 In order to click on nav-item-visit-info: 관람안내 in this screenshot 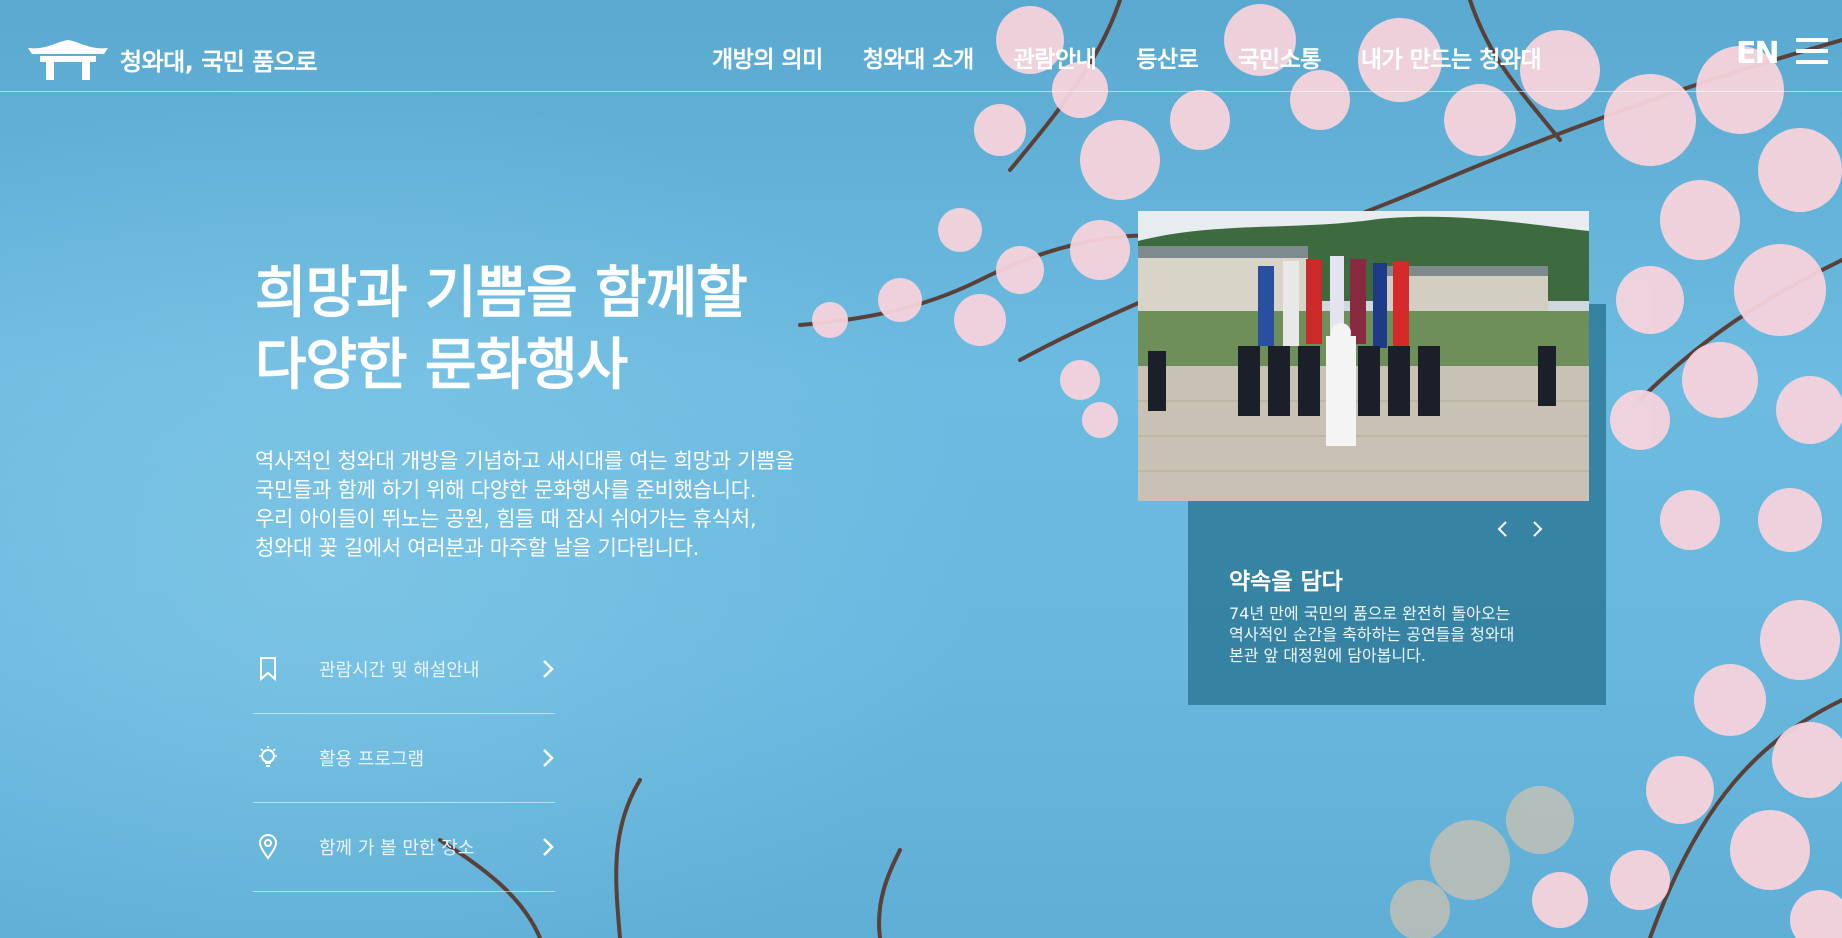, I will do `click(1055, 57)`.